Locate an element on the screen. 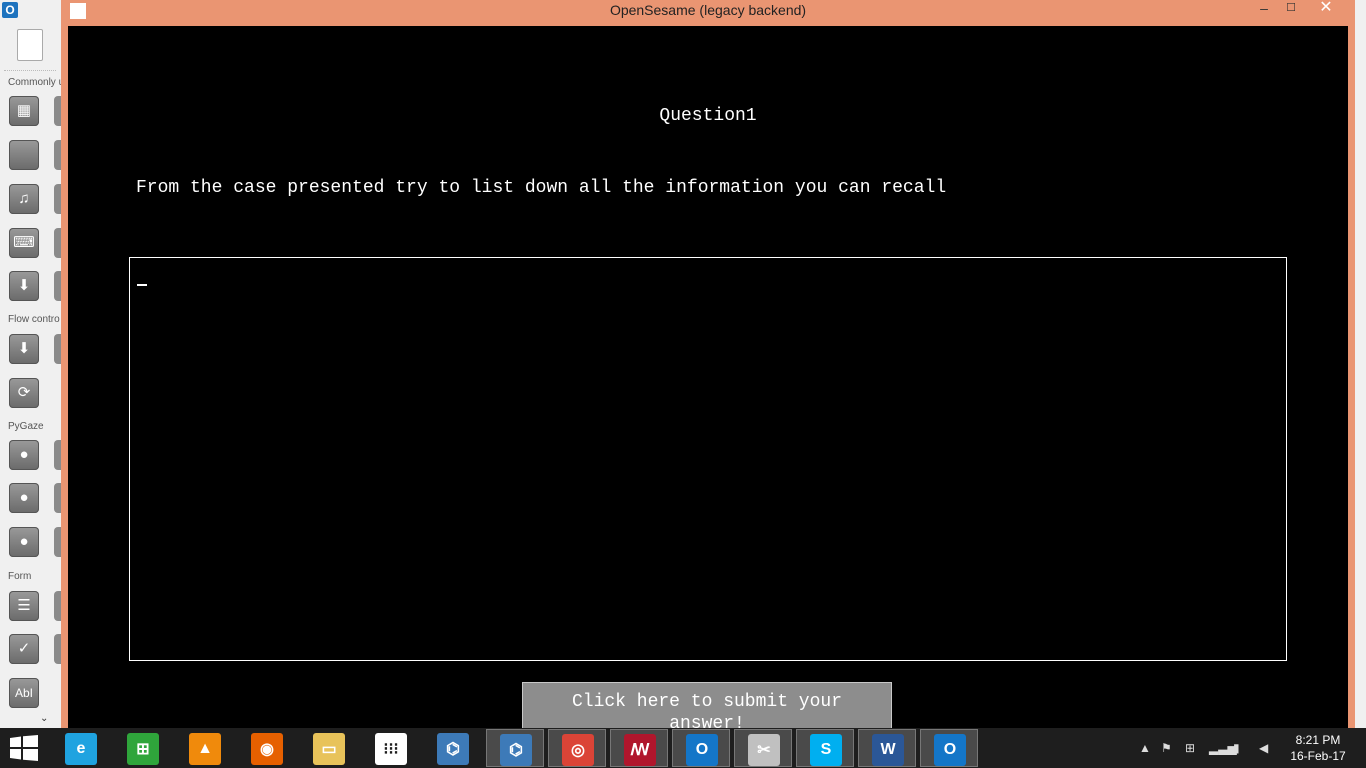  chevron-up-icon: ▲ is located at coordinates (1145, 748).